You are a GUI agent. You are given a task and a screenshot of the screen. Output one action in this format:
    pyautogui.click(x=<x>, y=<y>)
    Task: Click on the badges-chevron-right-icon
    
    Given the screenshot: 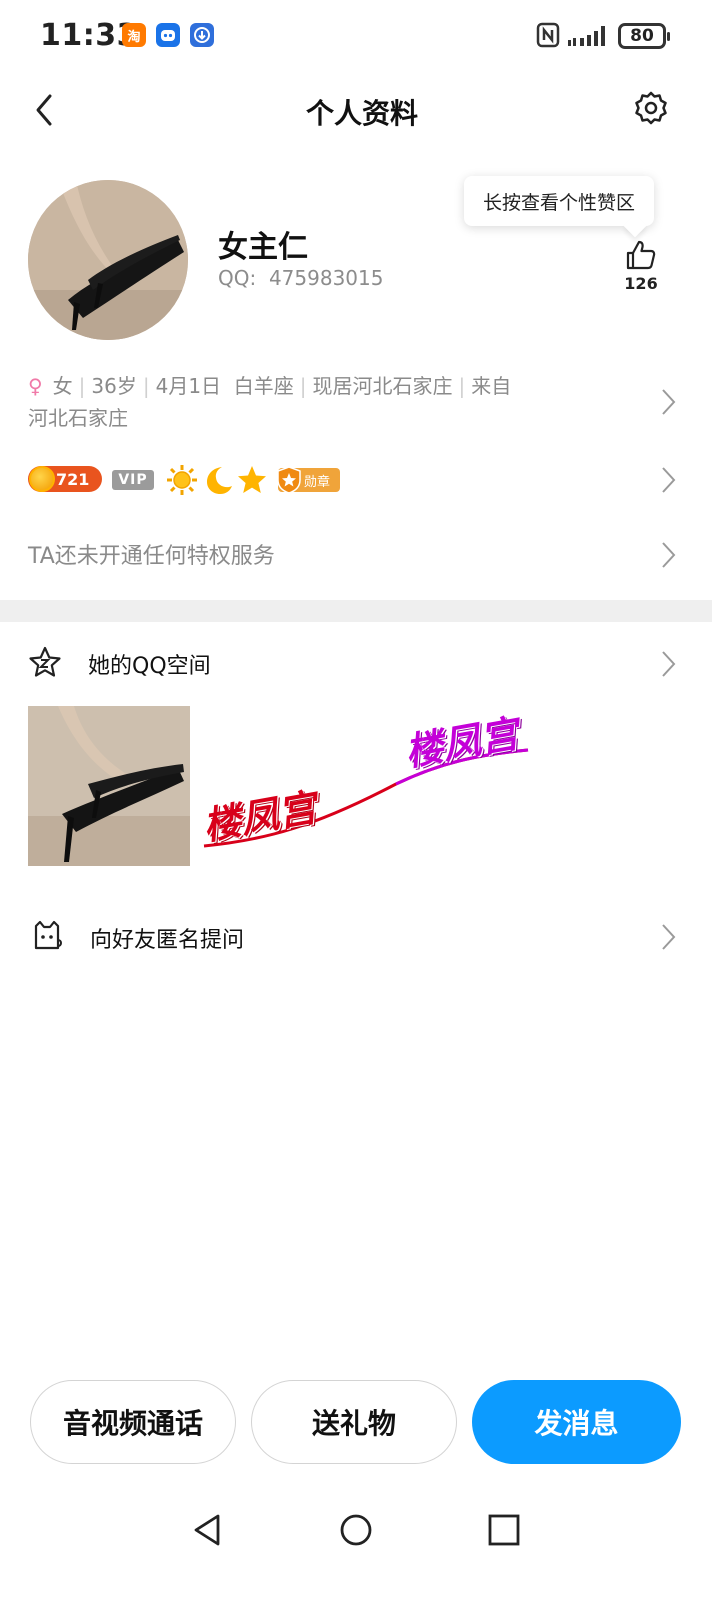 What is the action you would take?
    pyautogui.click(x=669, y=480)
    